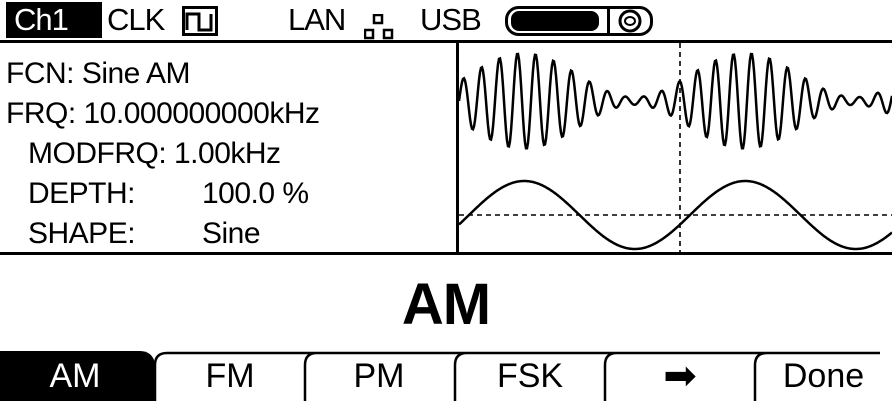 This screenshot has width=892, height=401. I want to click on frequency-readout: FRQ: 10.000000000kHz, so click(163, 114).